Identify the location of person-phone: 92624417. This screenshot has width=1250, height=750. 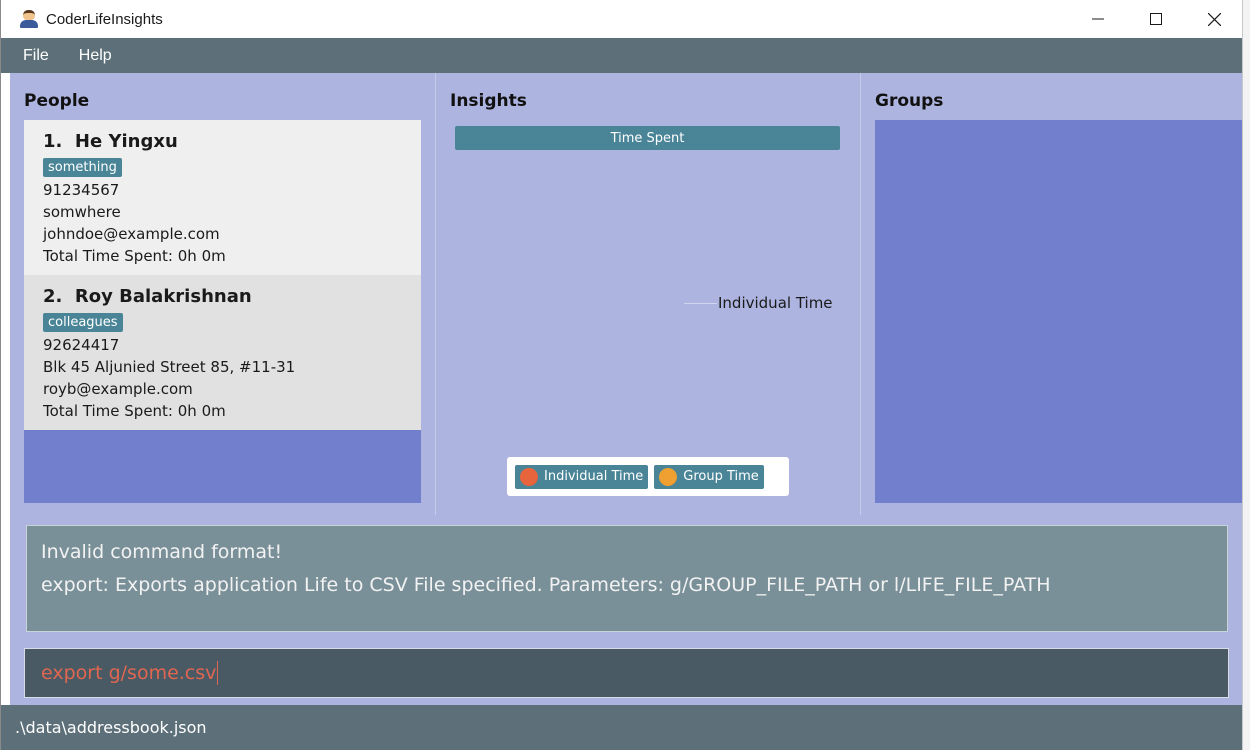
(81, 345).